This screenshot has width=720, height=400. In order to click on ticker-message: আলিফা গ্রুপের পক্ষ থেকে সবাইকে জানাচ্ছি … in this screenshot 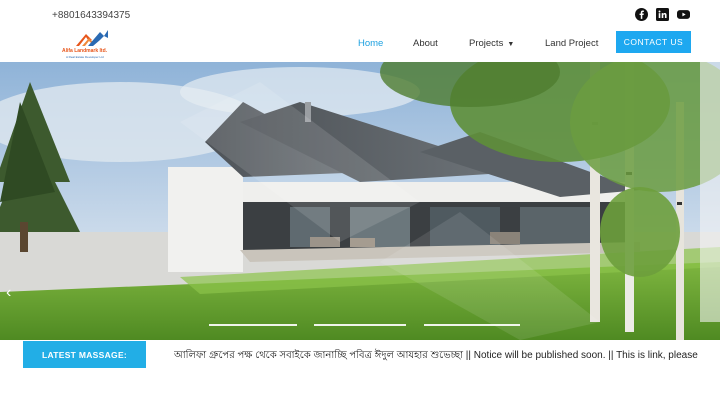, I will do `click(447, 356)`.